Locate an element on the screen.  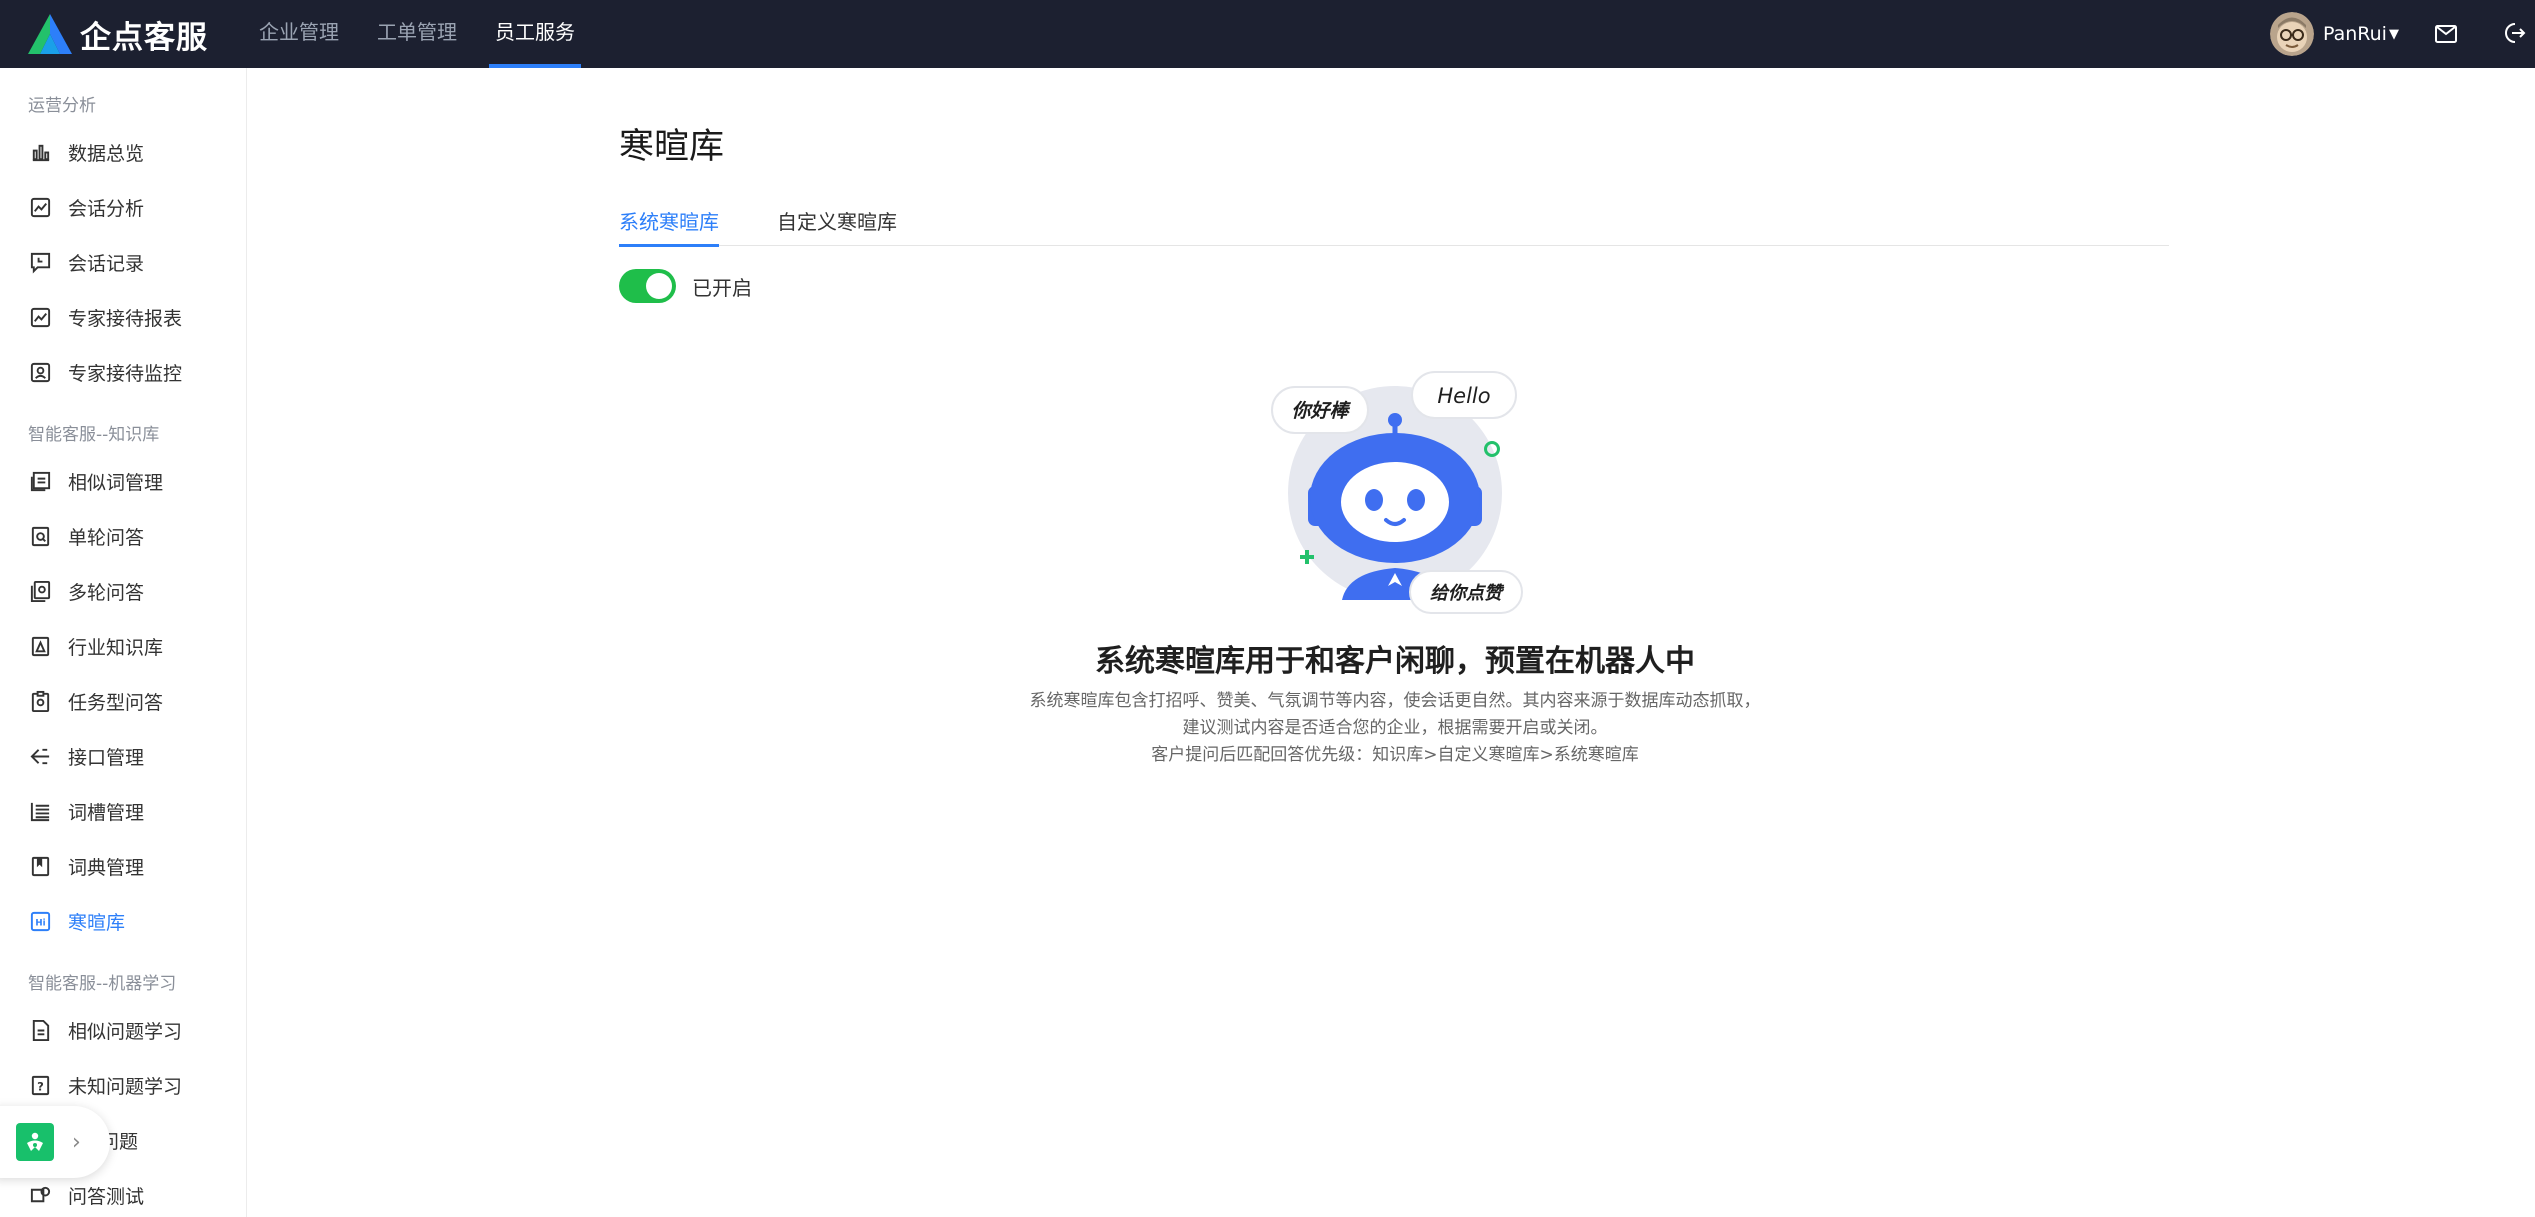
sidebar-item-greeting: Hi 寒暄库 is located at coordinates (123, 921).